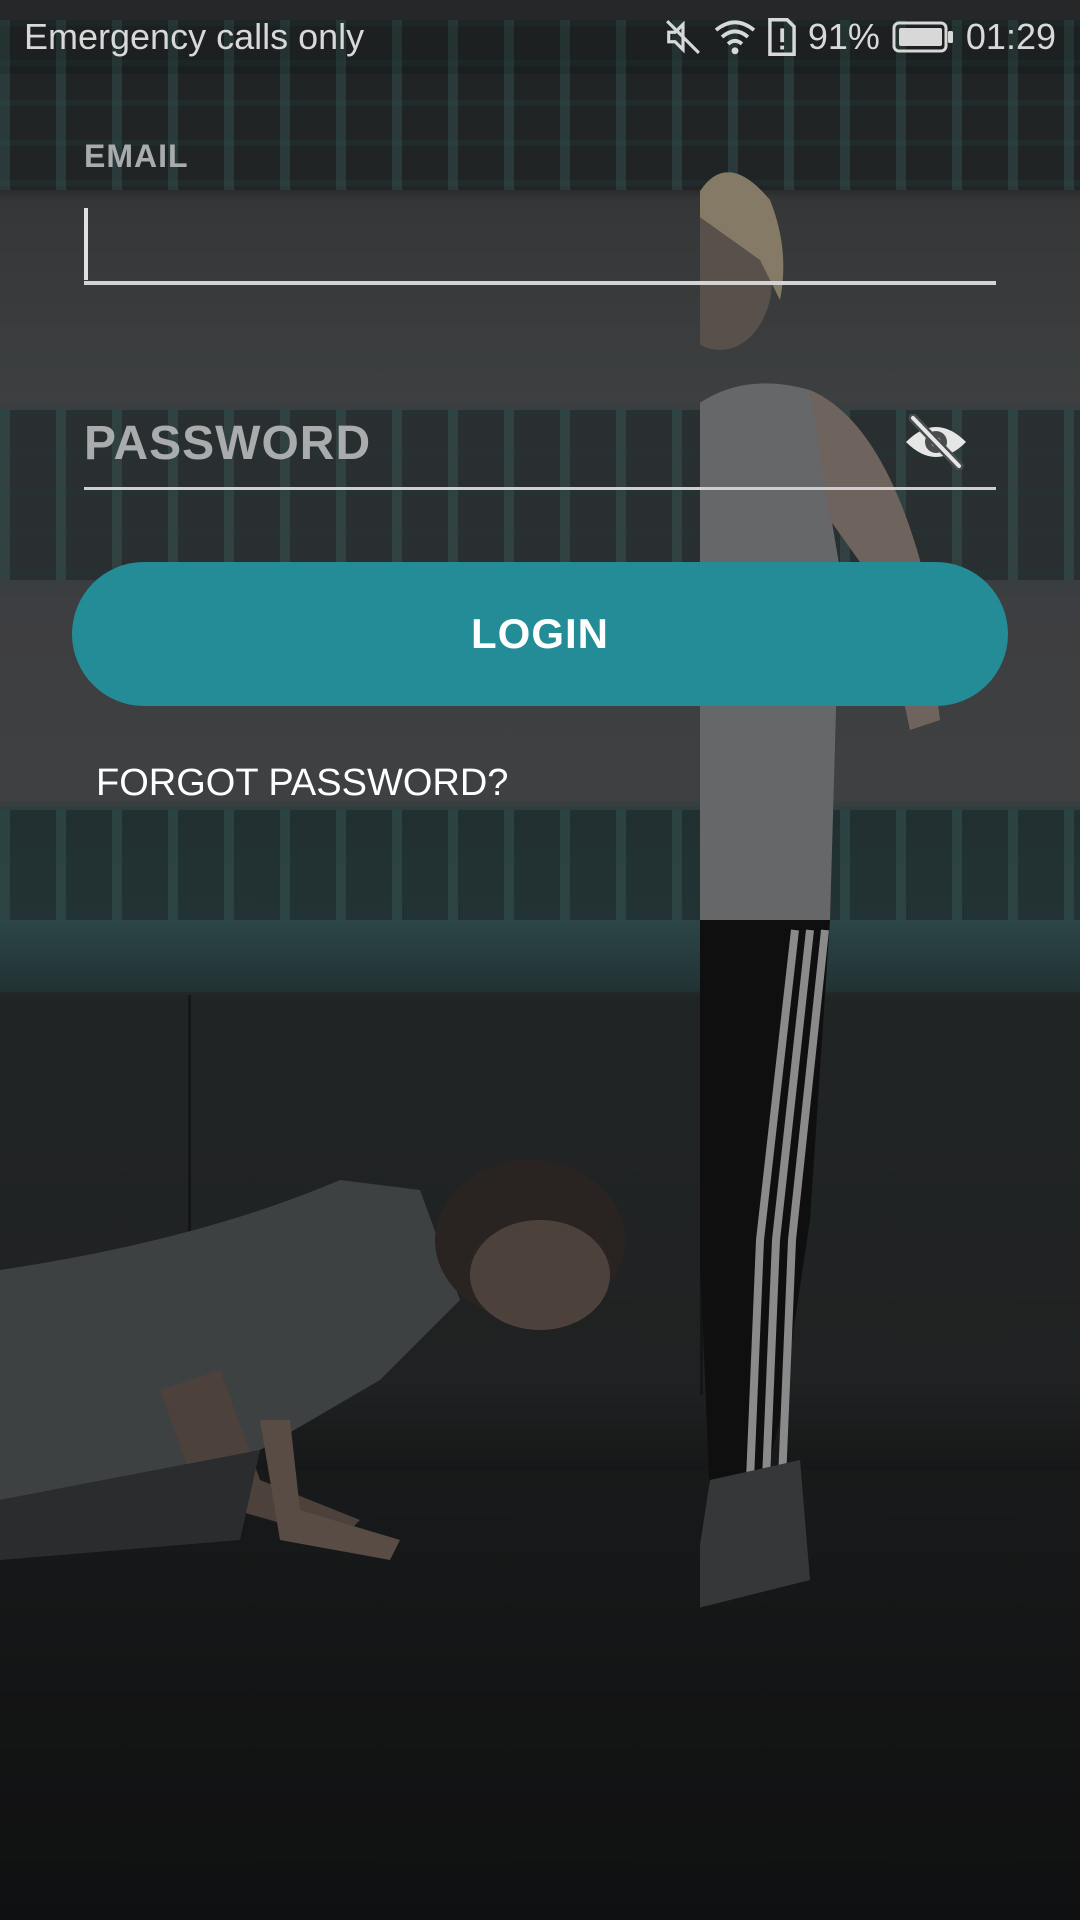 The width and height of the screenshot is (1080, 1920). What do you see at coordinates (843, 36) in the screenshot?
I see `battery-percent: 91%` at bounding box center [843, 36].